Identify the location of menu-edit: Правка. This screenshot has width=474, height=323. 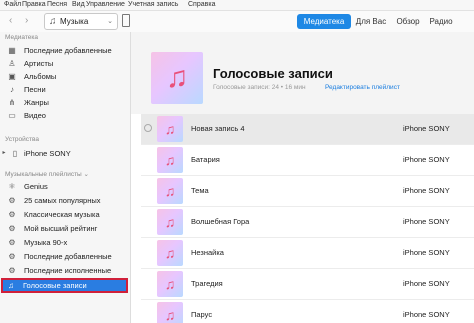
(34, 5).